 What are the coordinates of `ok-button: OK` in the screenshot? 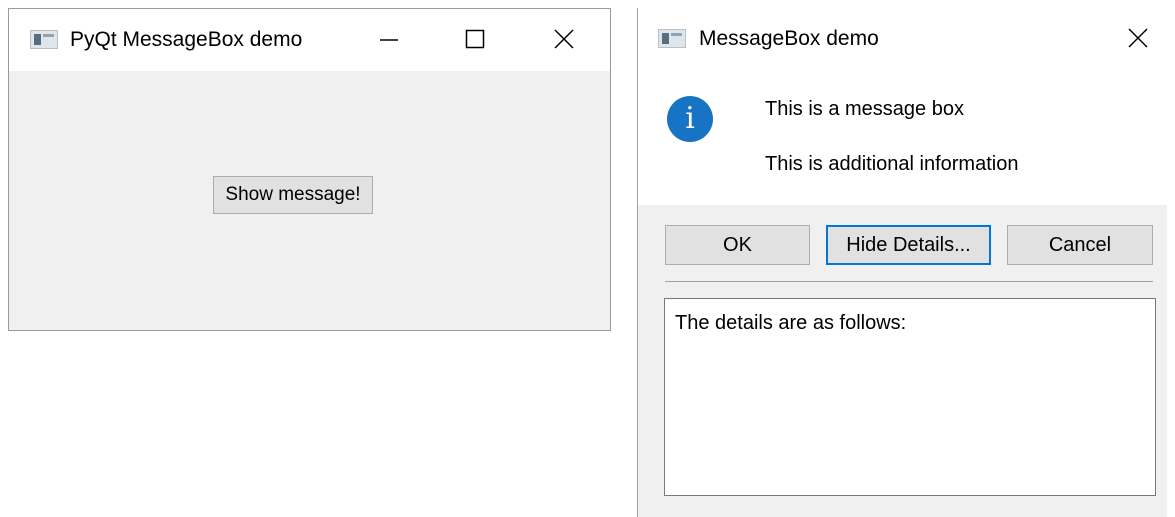 It's located at (737, 245).